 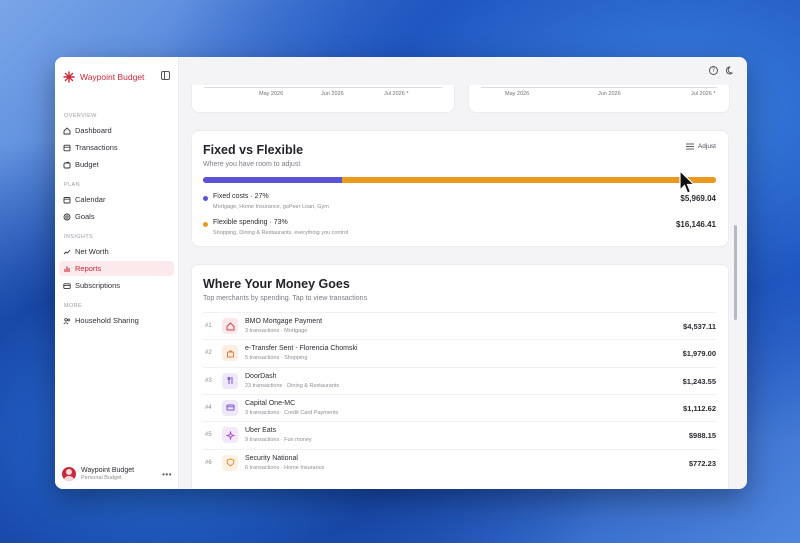 I want to click on chart-card-right: May 2026 Jun 2026 Jul 2026 *, so click(x=599, y=99).